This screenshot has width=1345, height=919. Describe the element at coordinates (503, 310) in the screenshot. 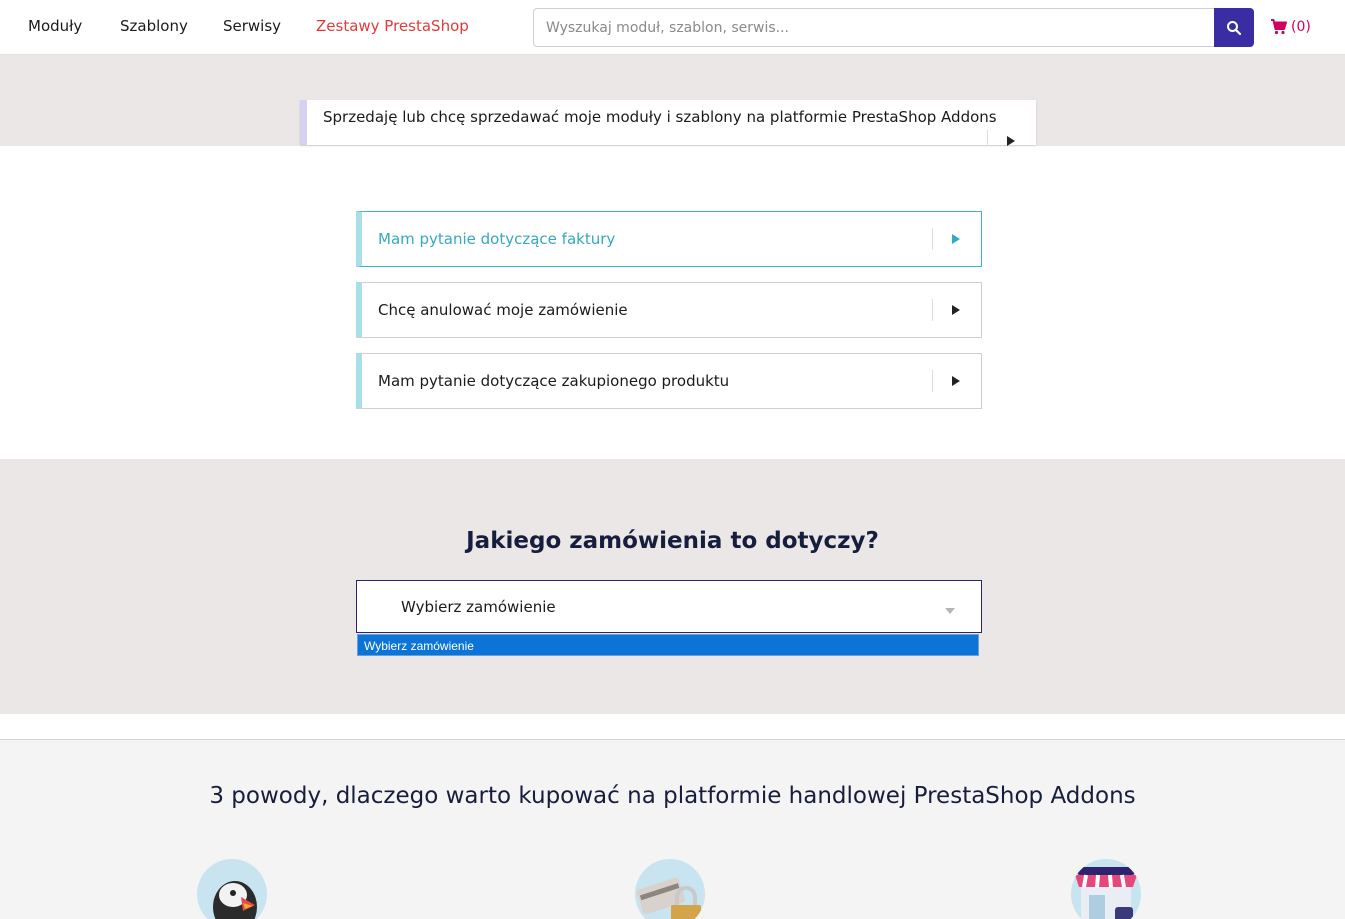

I see `question-label: Chcę anulować moje zamówienie` at that location.